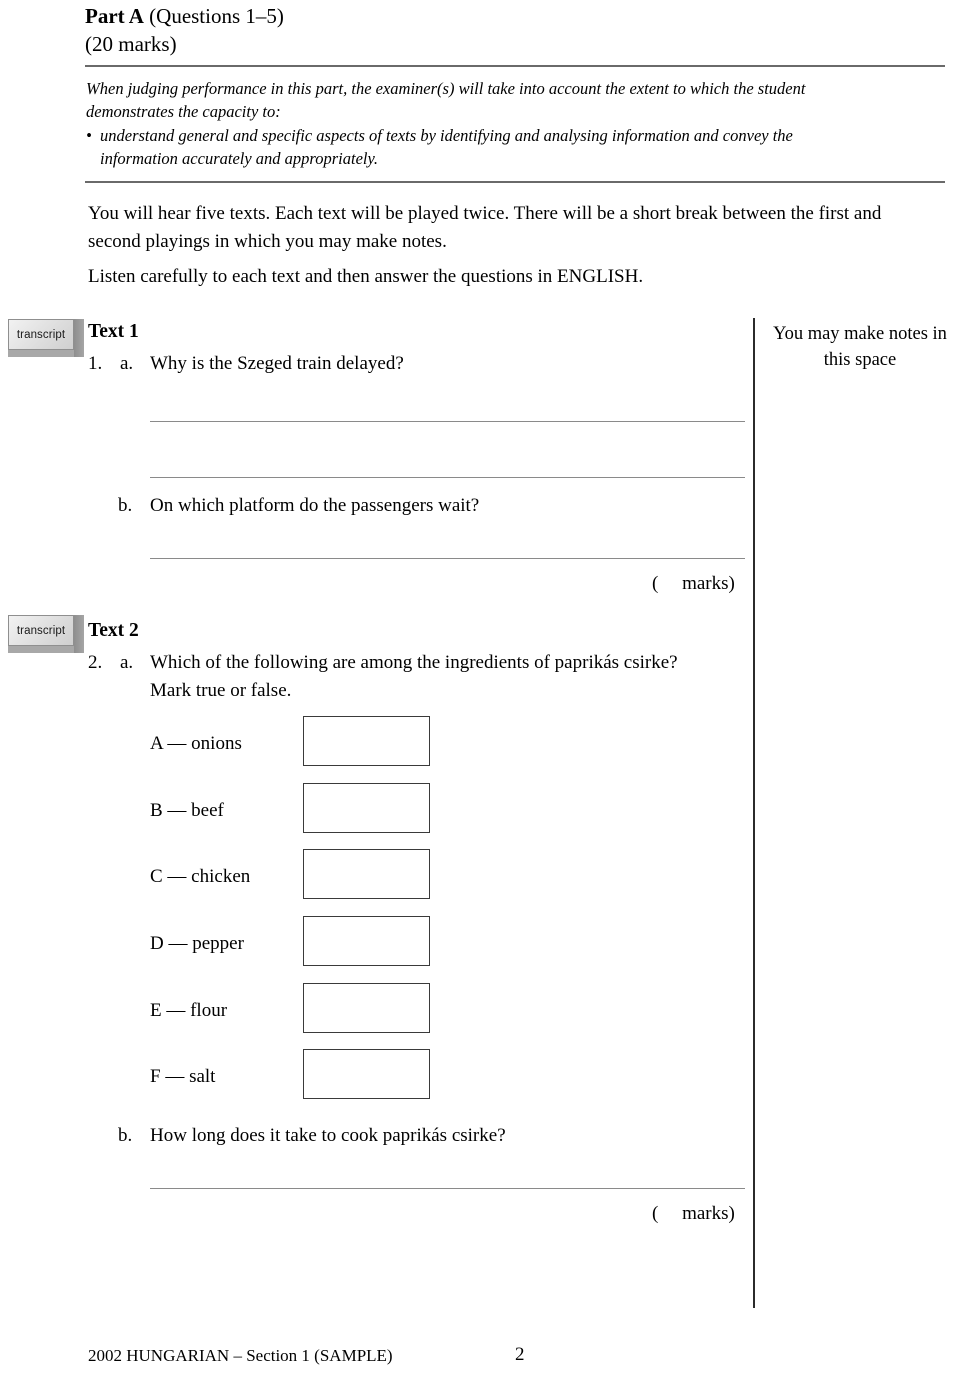 This screenshot has width=960, height=1373. Describe the element at coordinates (366, 874) in the screenshot. I see `option-box-c` at that location.